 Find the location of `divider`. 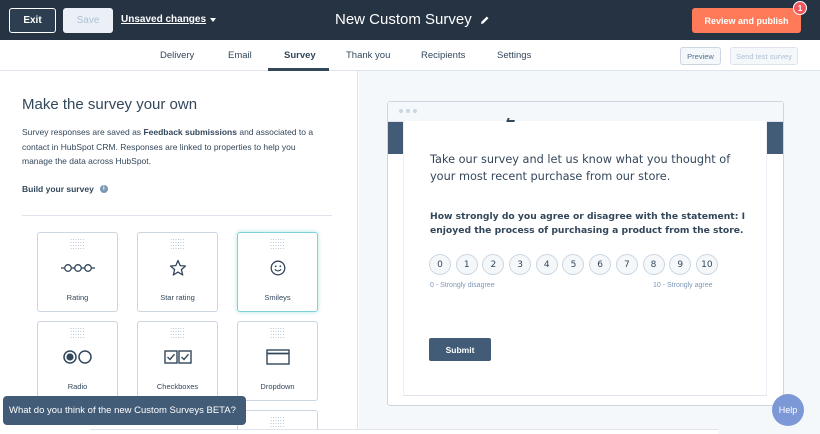

divider is located at coordinates (177, 215).